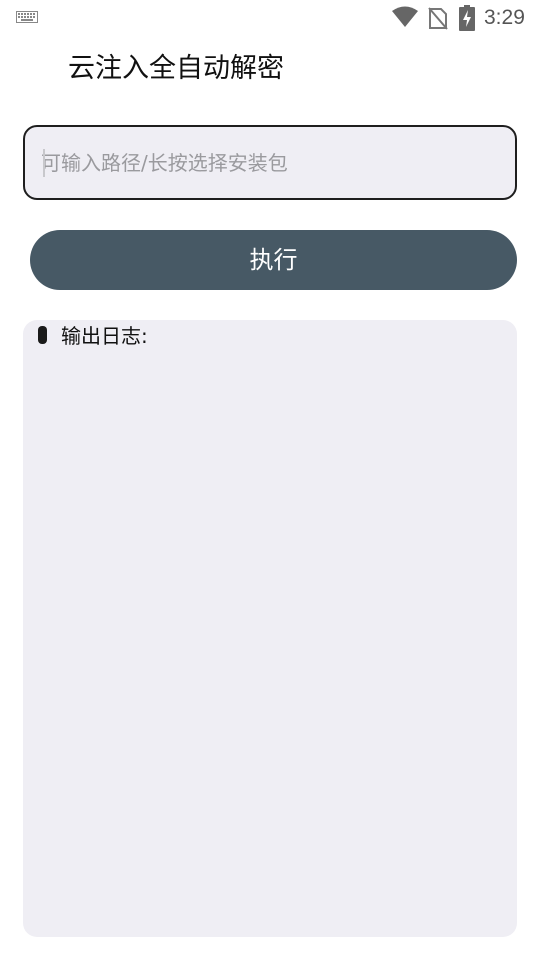  Describe the element at coordinates (405, 16) in the screenshot. I see `wifi-icon` at that location.